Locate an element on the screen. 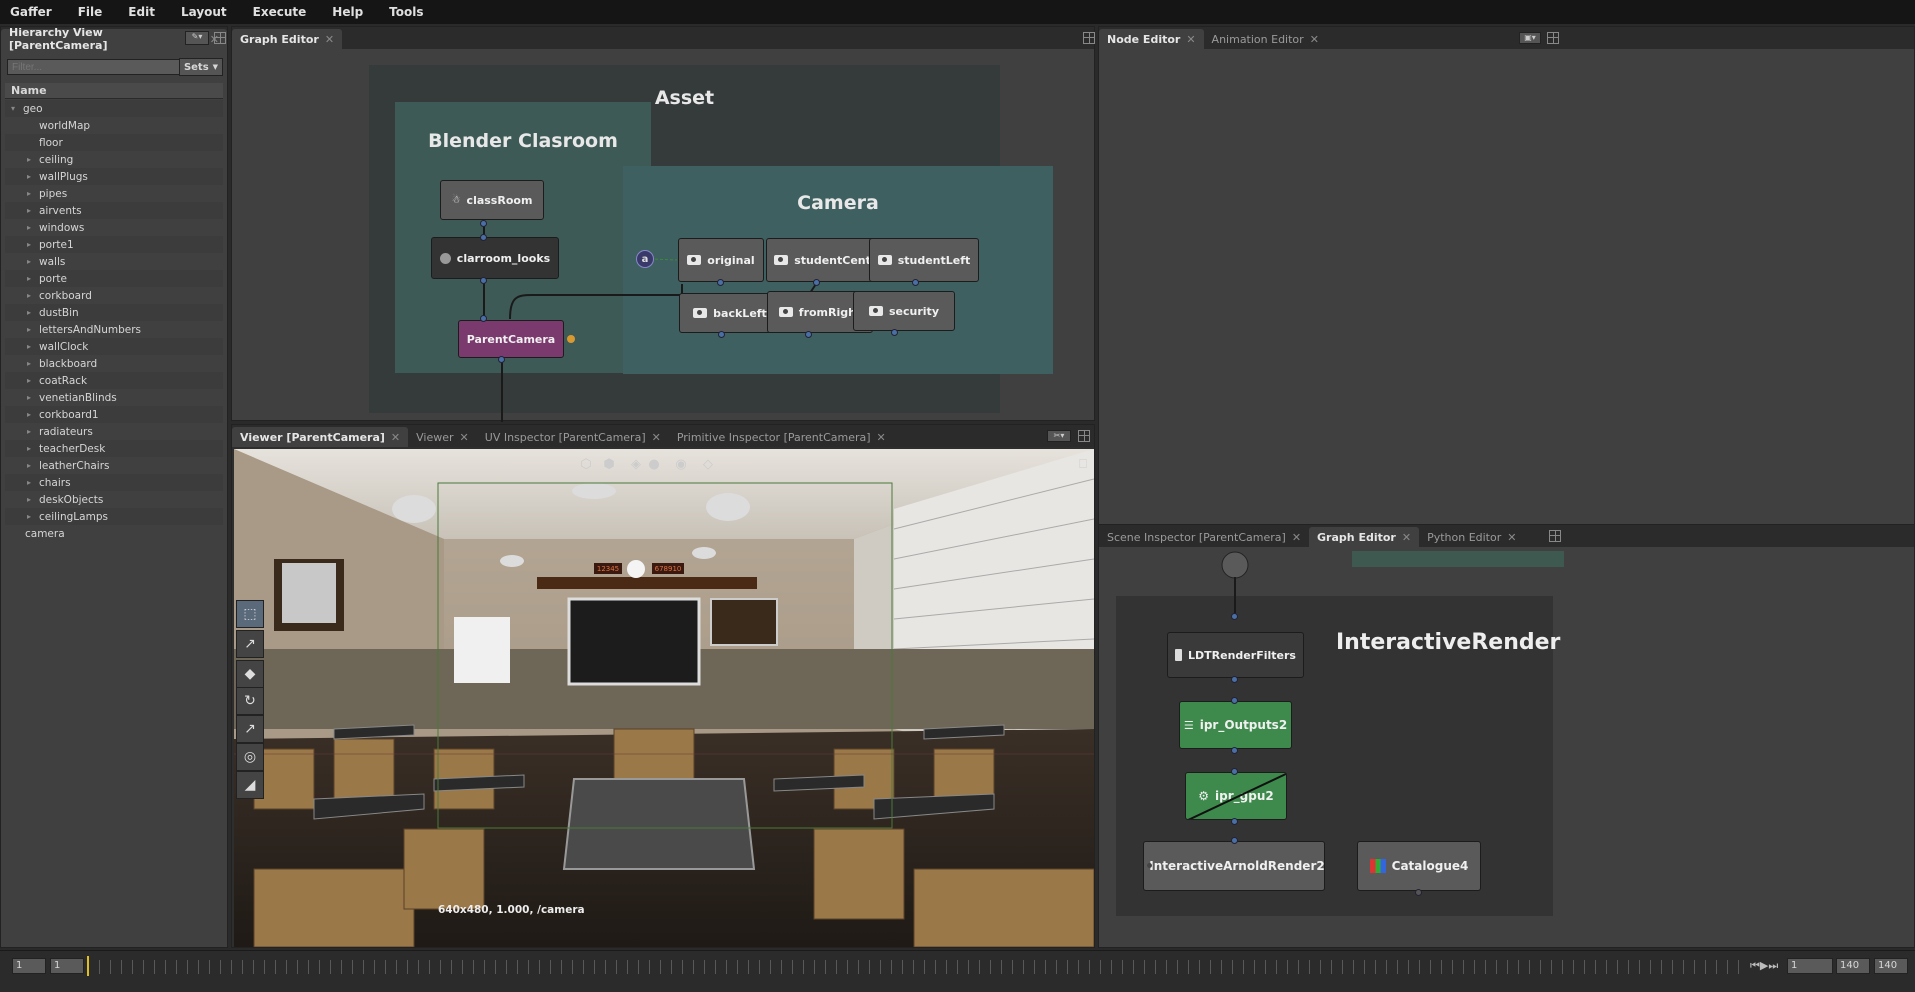 Image resolution: width=1915 pixels, height=992 pixels. translate-tool-button: ↗ is located at coordinates (250, 644).